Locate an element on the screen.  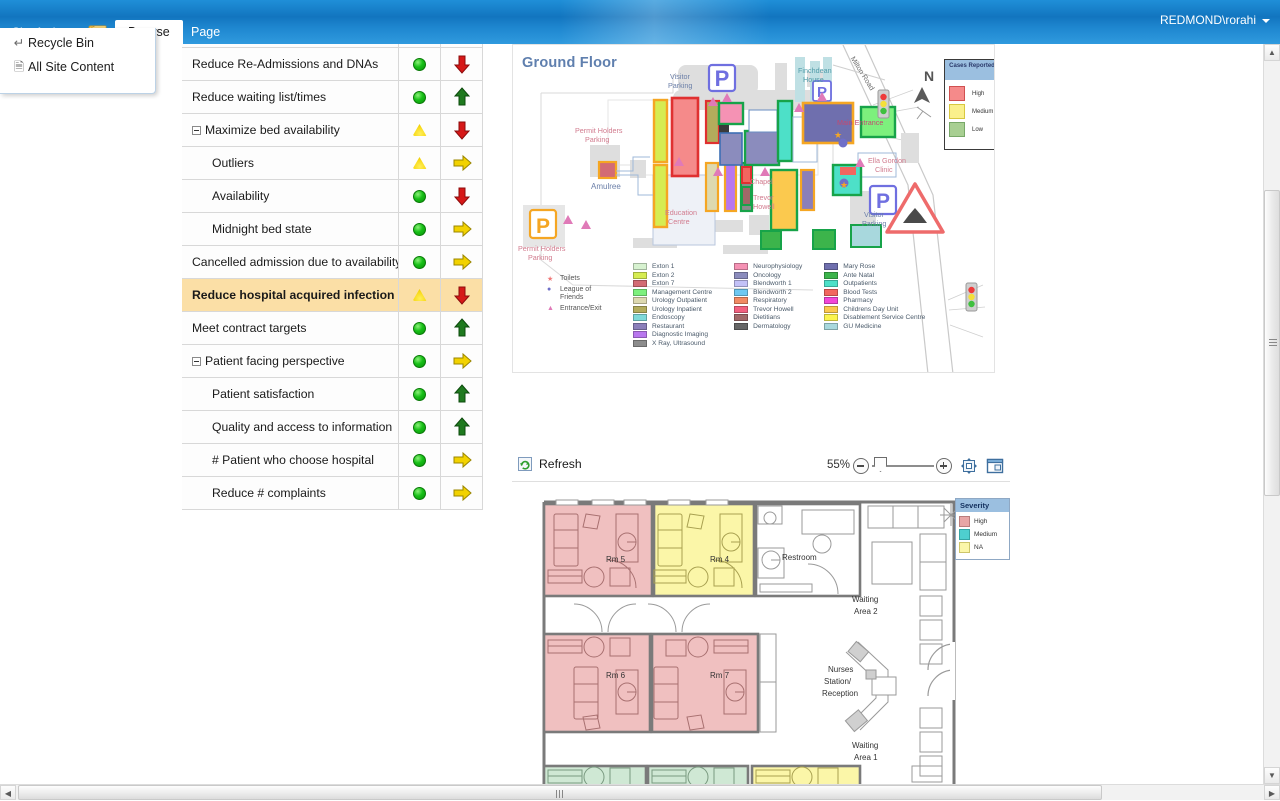
quick-launch-item-all-site-content: 🗎All Site Content is located at coordinates (62, 68).